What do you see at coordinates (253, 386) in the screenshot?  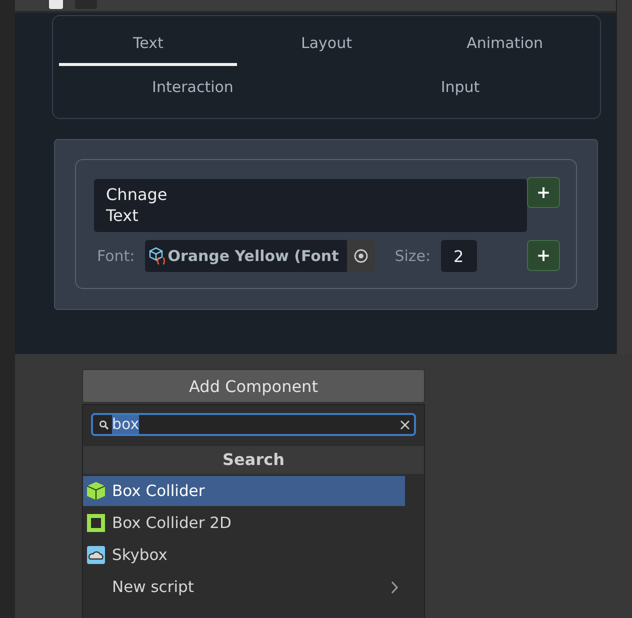 I see `add-component-button: Add Component` at bounding box center [253, 386].